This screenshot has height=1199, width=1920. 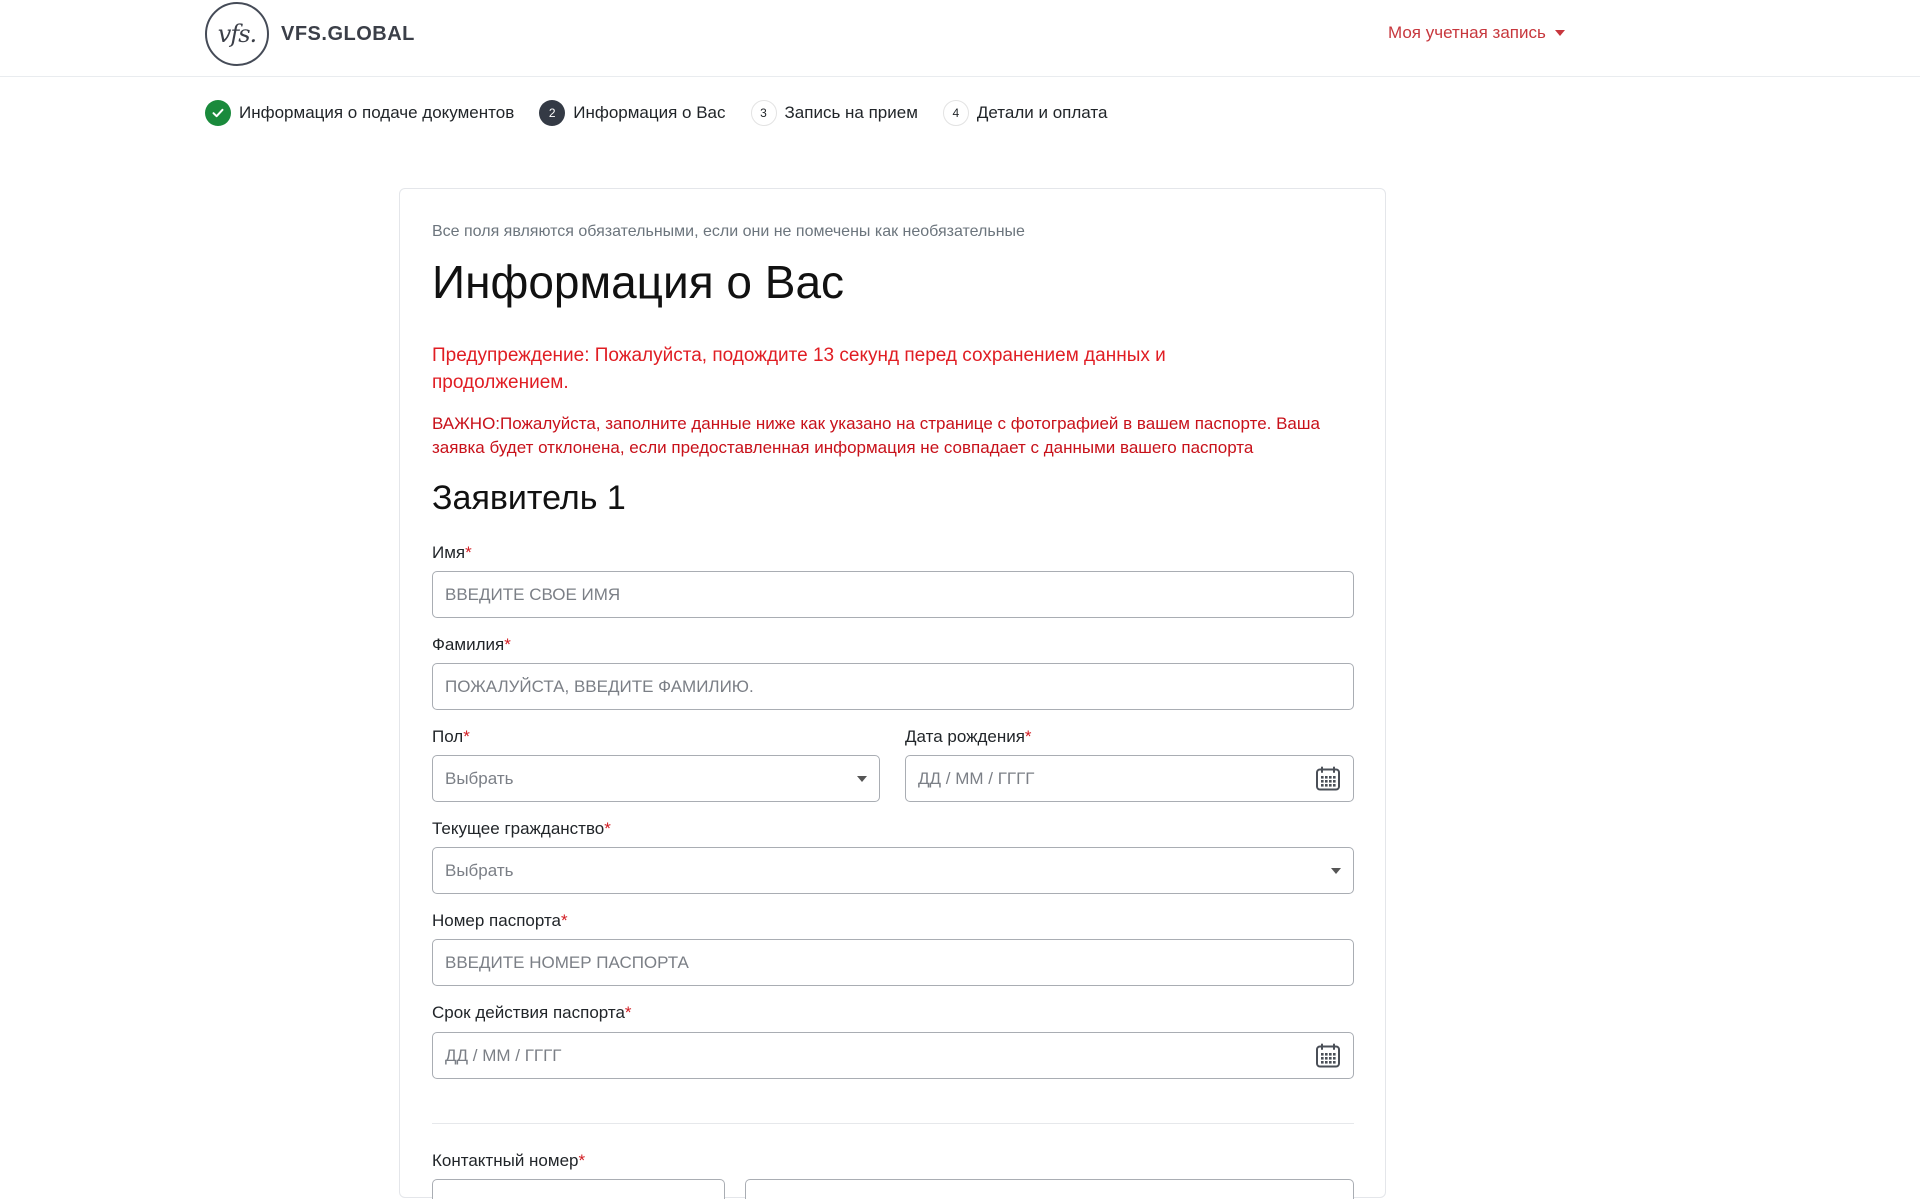 What do you see at coordinates (237, 34) in the screenshot?
I see `vfs-logo-mark: vfs.` at bounding box center [237, 34].